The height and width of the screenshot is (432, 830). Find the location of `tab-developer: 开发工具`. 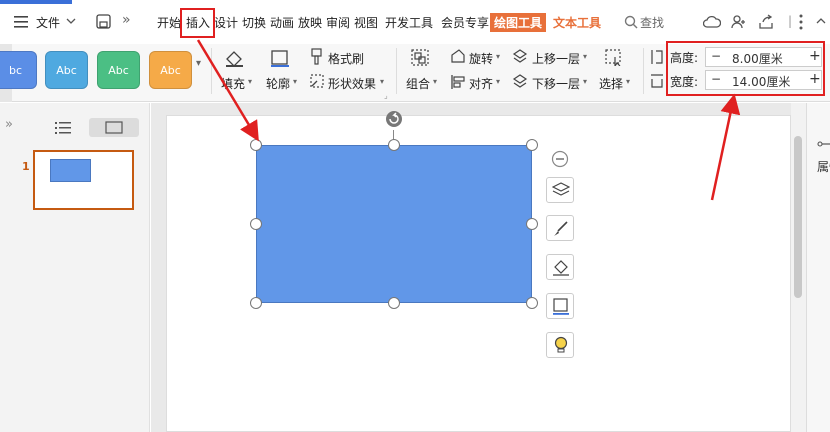

tab-developer: 开发工具 is located at coordinates (409, 22).